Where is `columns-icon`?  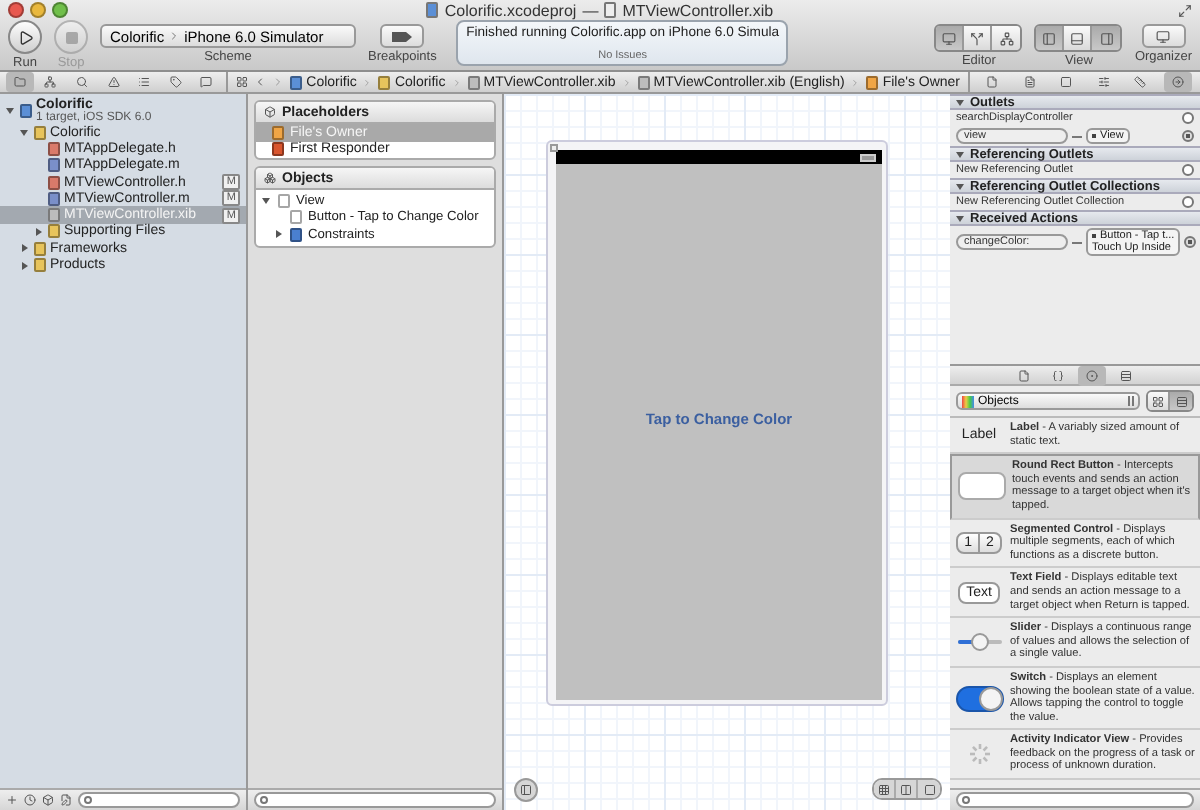 columns-icon is located at coordinates (906, 789).